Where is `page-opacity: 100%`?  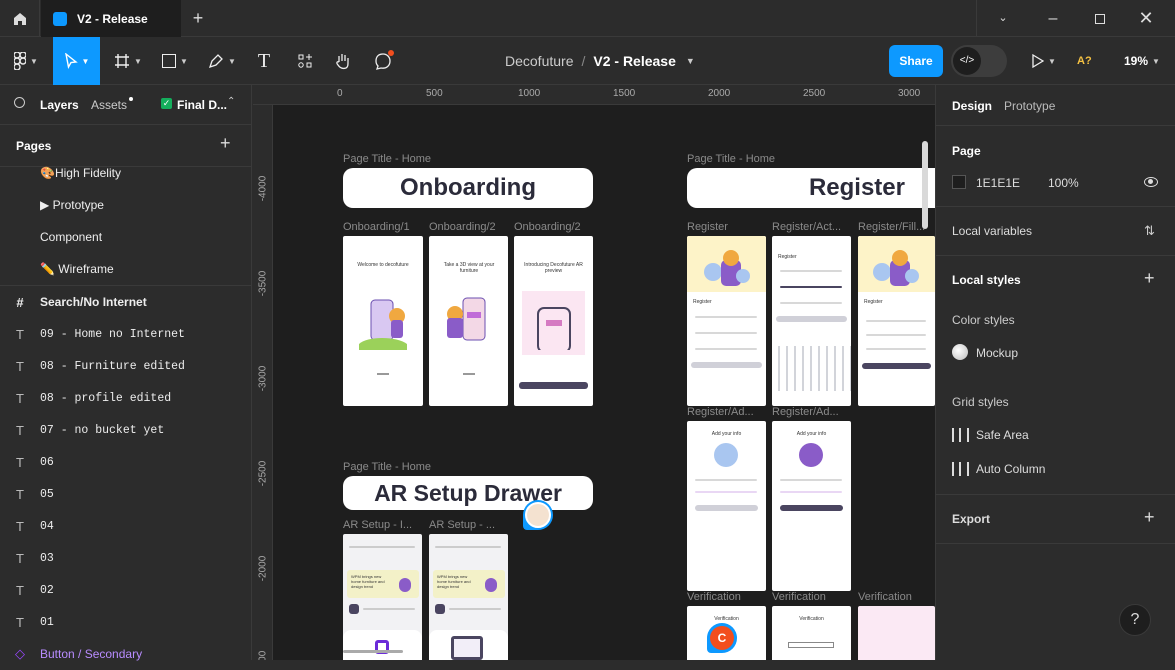
page-opacity: 100% is located at coordinates (1063, 183).